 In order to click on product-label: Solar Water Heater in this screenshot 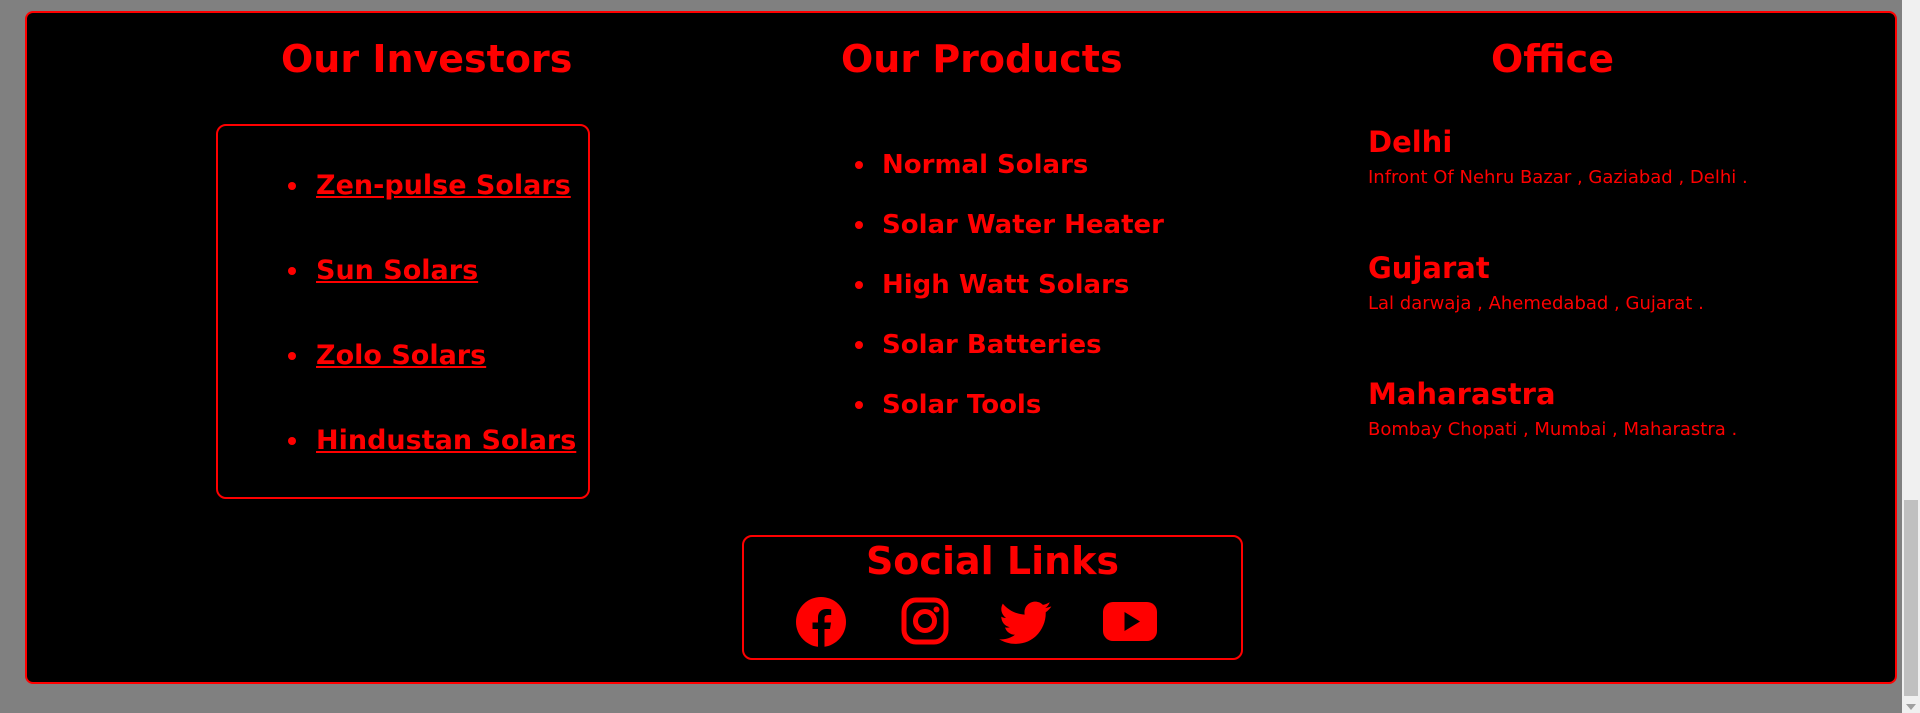, I will do `click(1023, 225)`.